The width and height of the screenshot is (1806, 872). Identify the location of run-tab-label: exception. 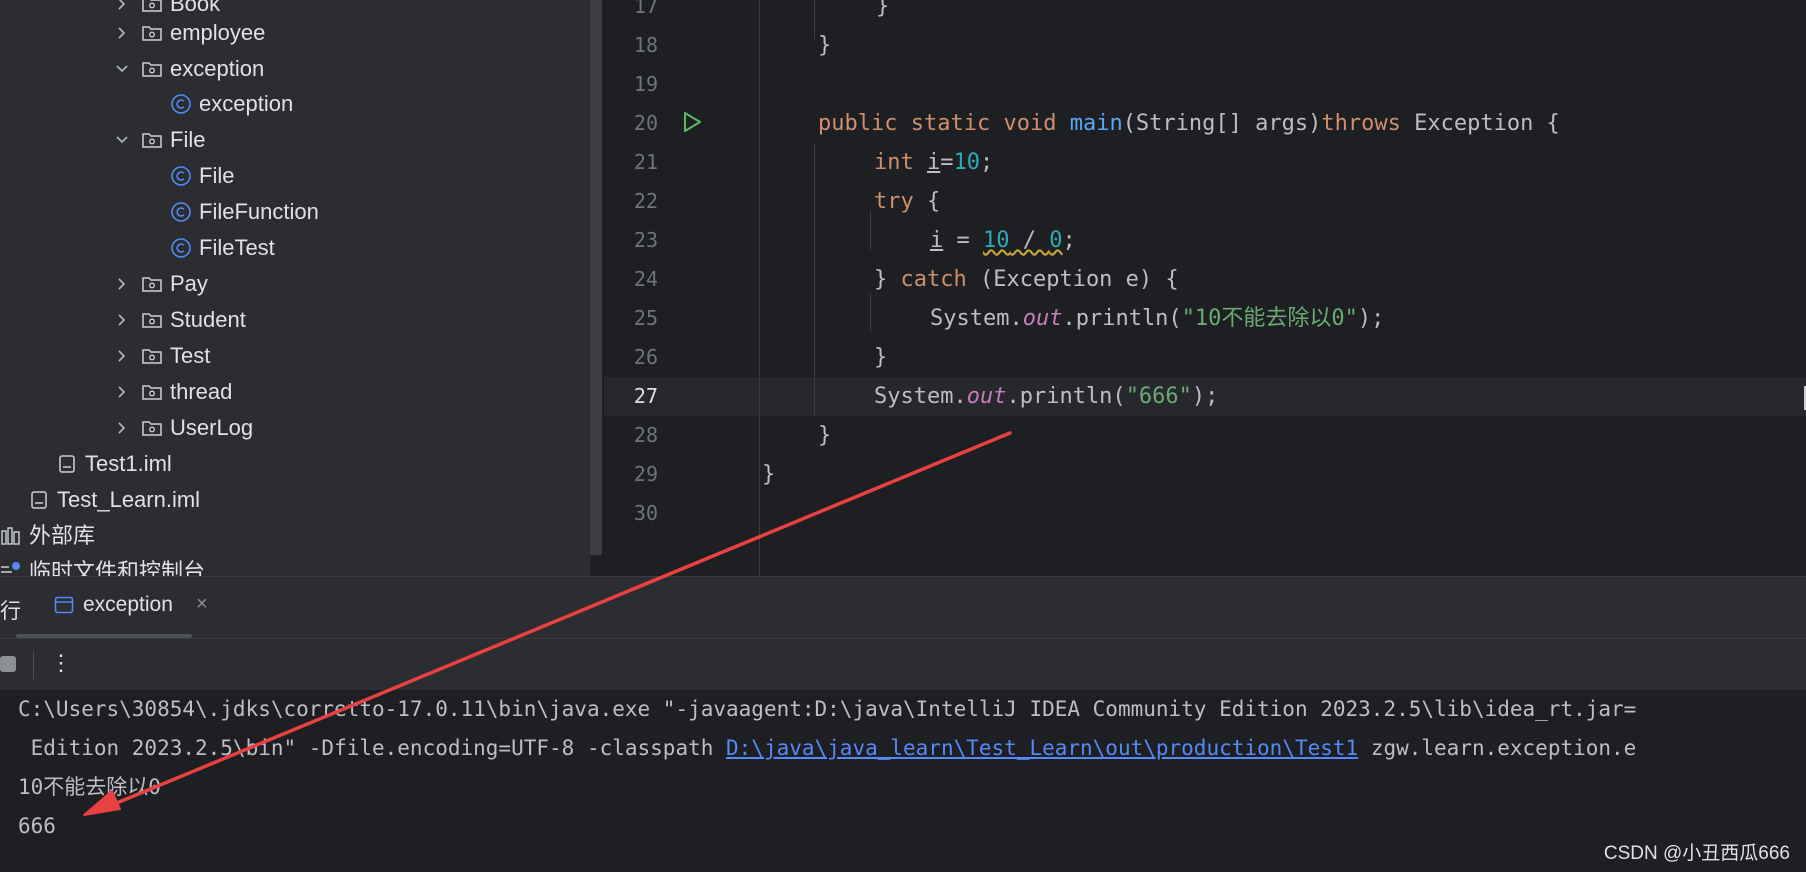
(128, 604).